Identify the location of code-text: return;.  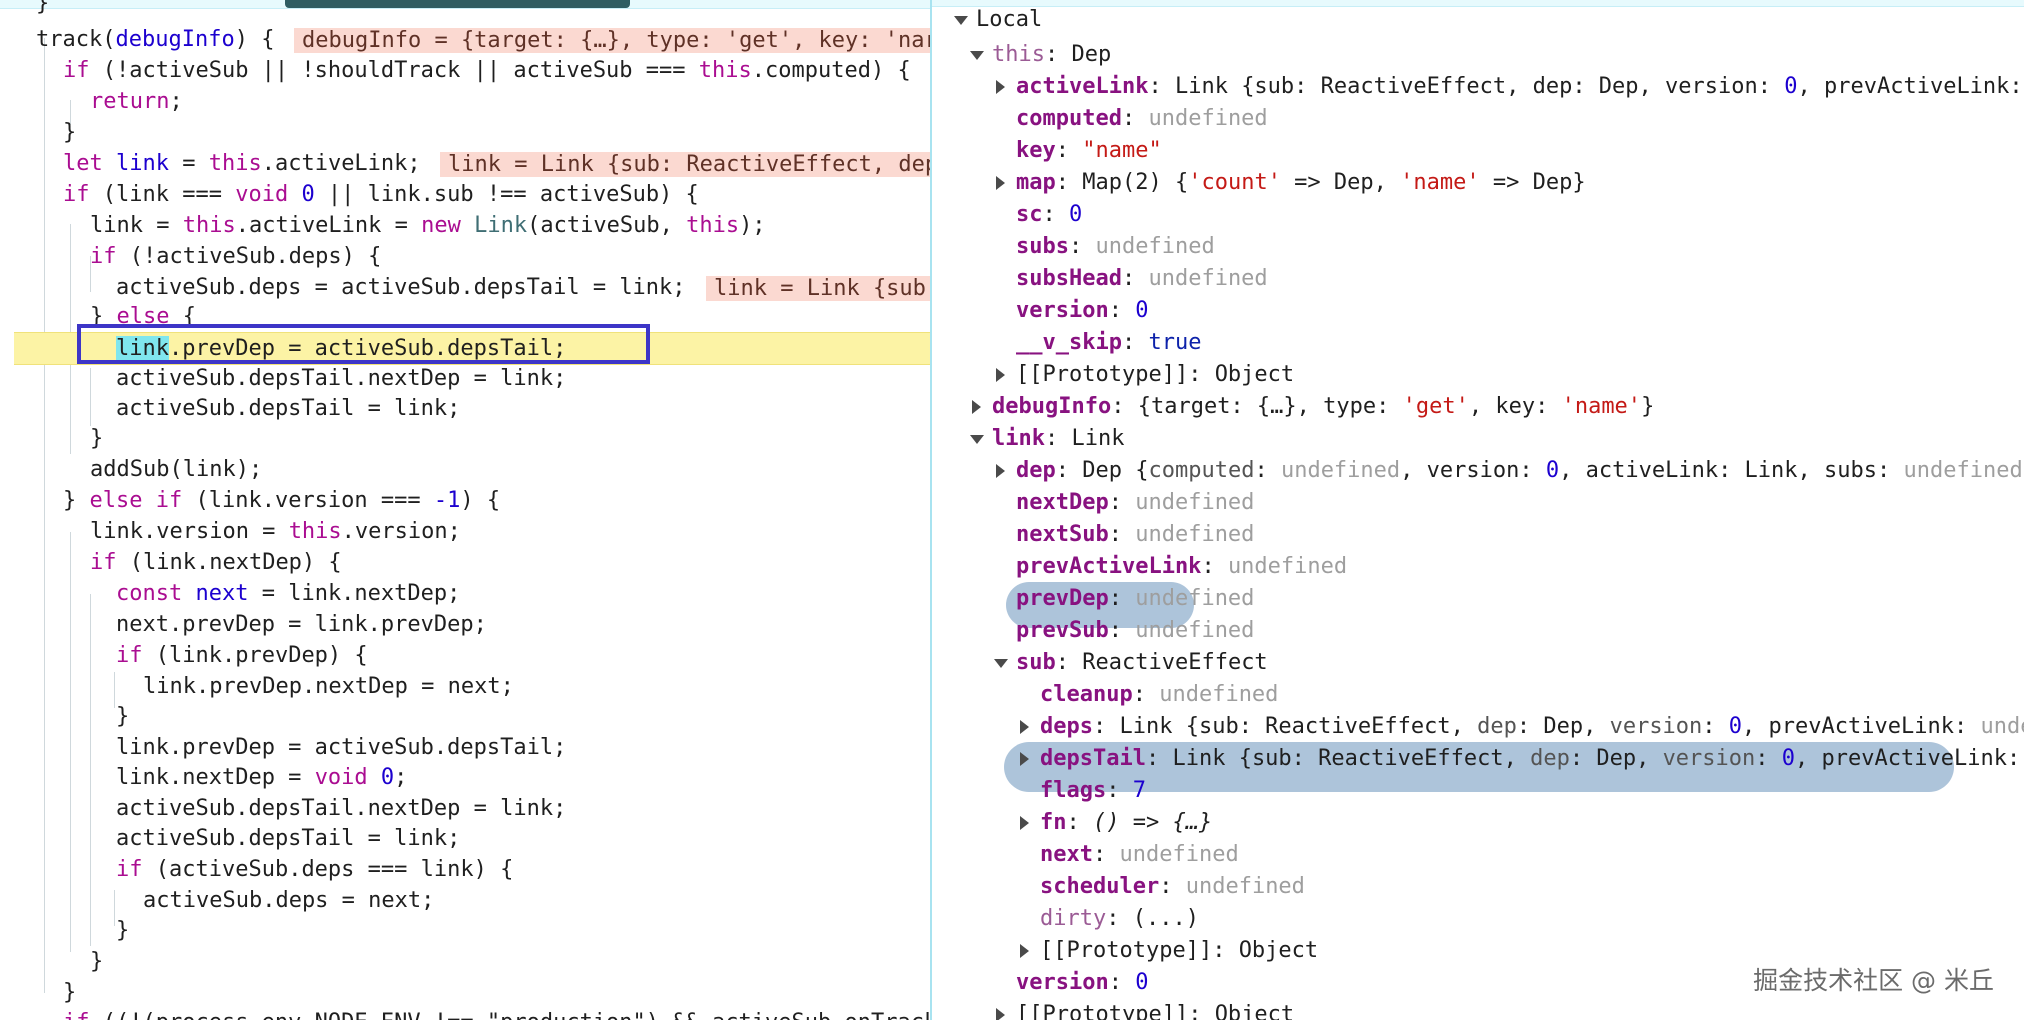
(136, 101).